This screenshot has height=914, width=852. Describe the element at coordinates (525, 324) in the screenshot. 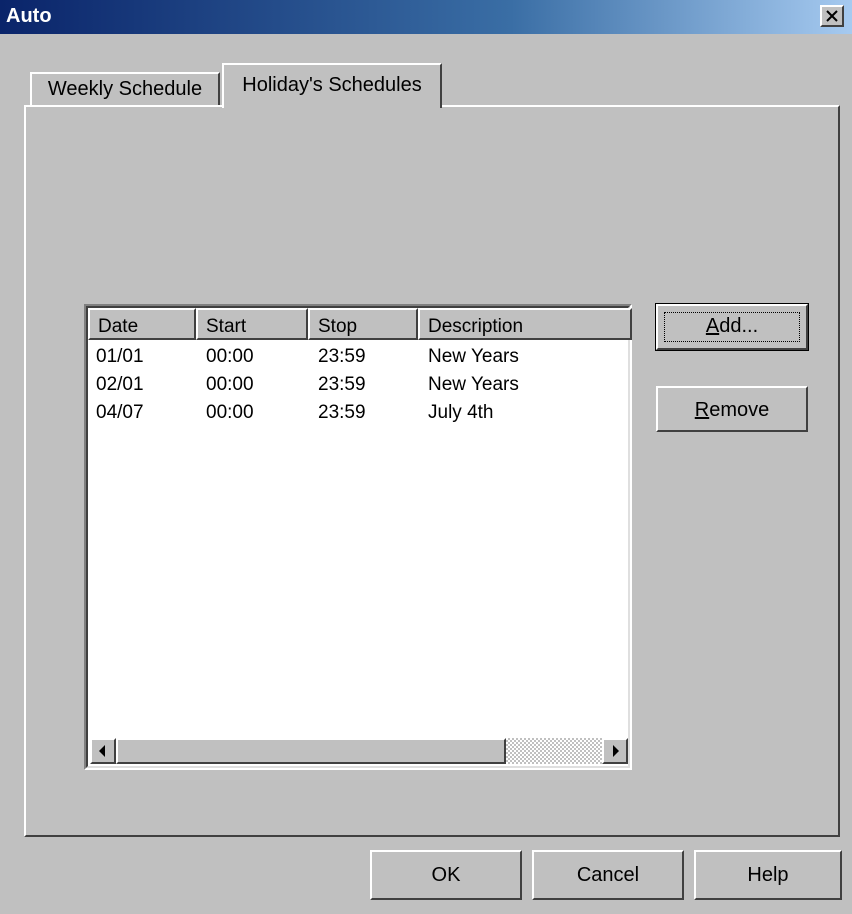

I see `column-header-description: Description` at that location.